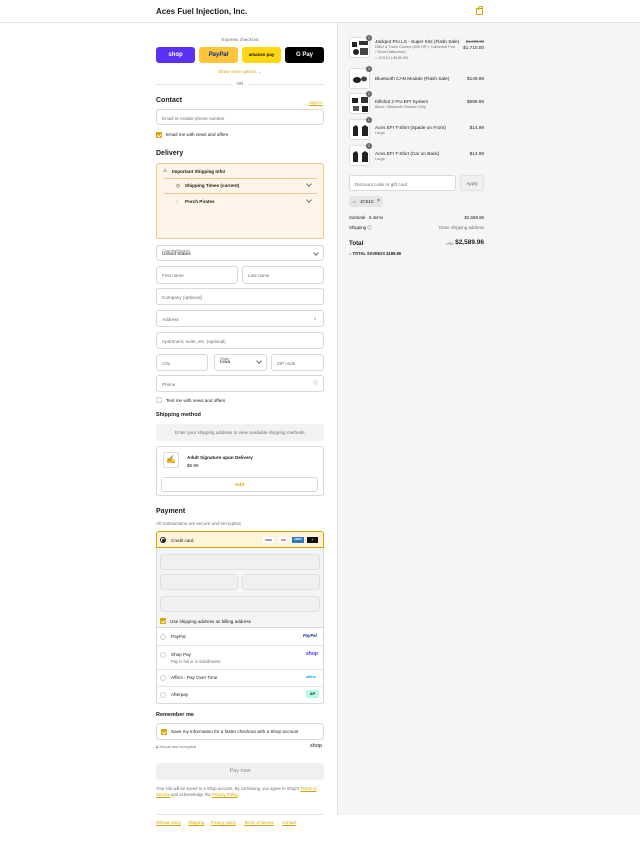 This screenshot has width=640, height=842. What do you see at coordinates (176, 254) in the screenshot?
I see `country-value: United States` at bounding box center [176, 254].